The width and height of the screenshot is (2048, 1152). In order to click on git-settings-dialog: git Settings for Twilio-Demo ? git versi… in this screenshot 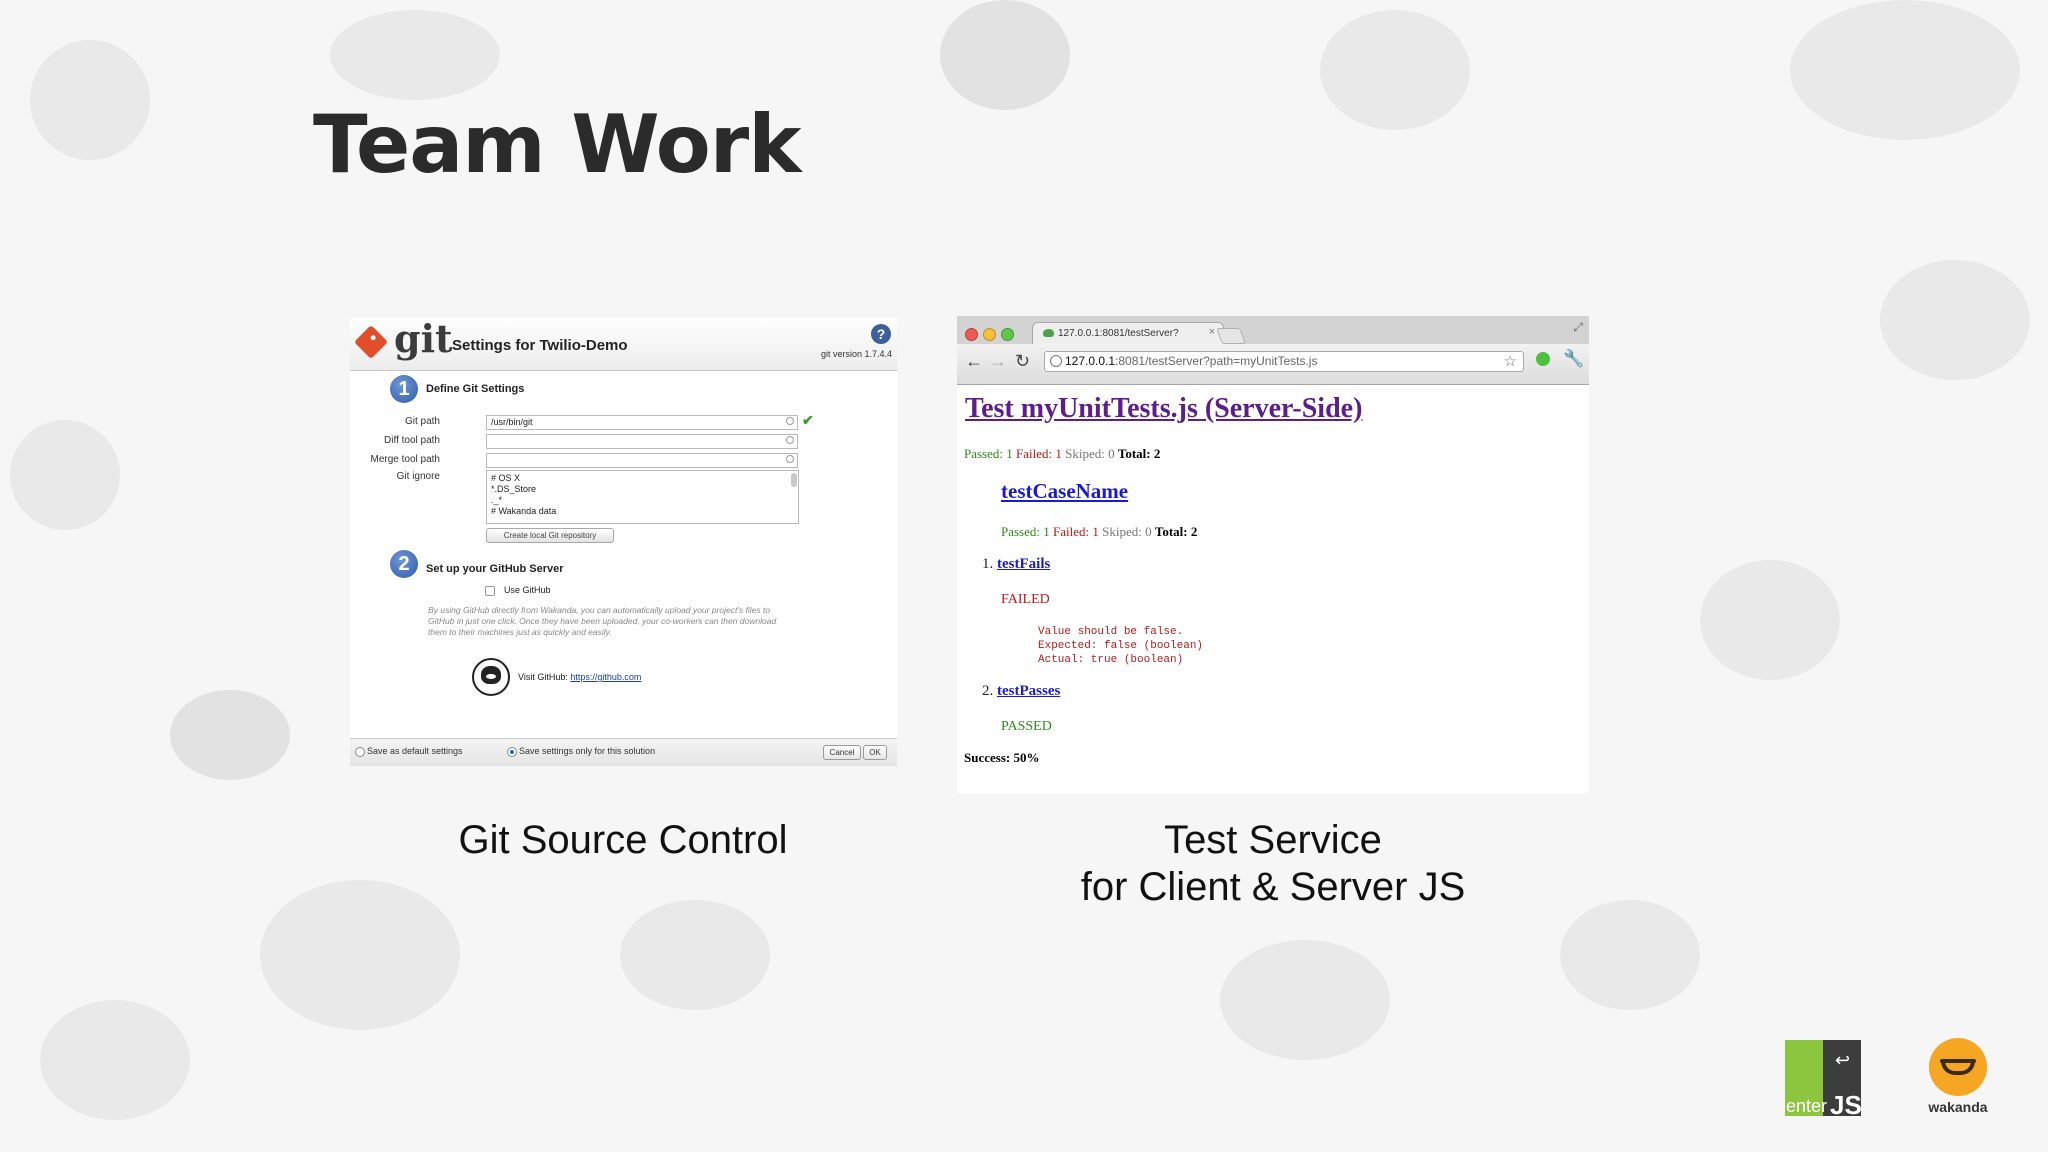, I will do `click(623, 542)`.